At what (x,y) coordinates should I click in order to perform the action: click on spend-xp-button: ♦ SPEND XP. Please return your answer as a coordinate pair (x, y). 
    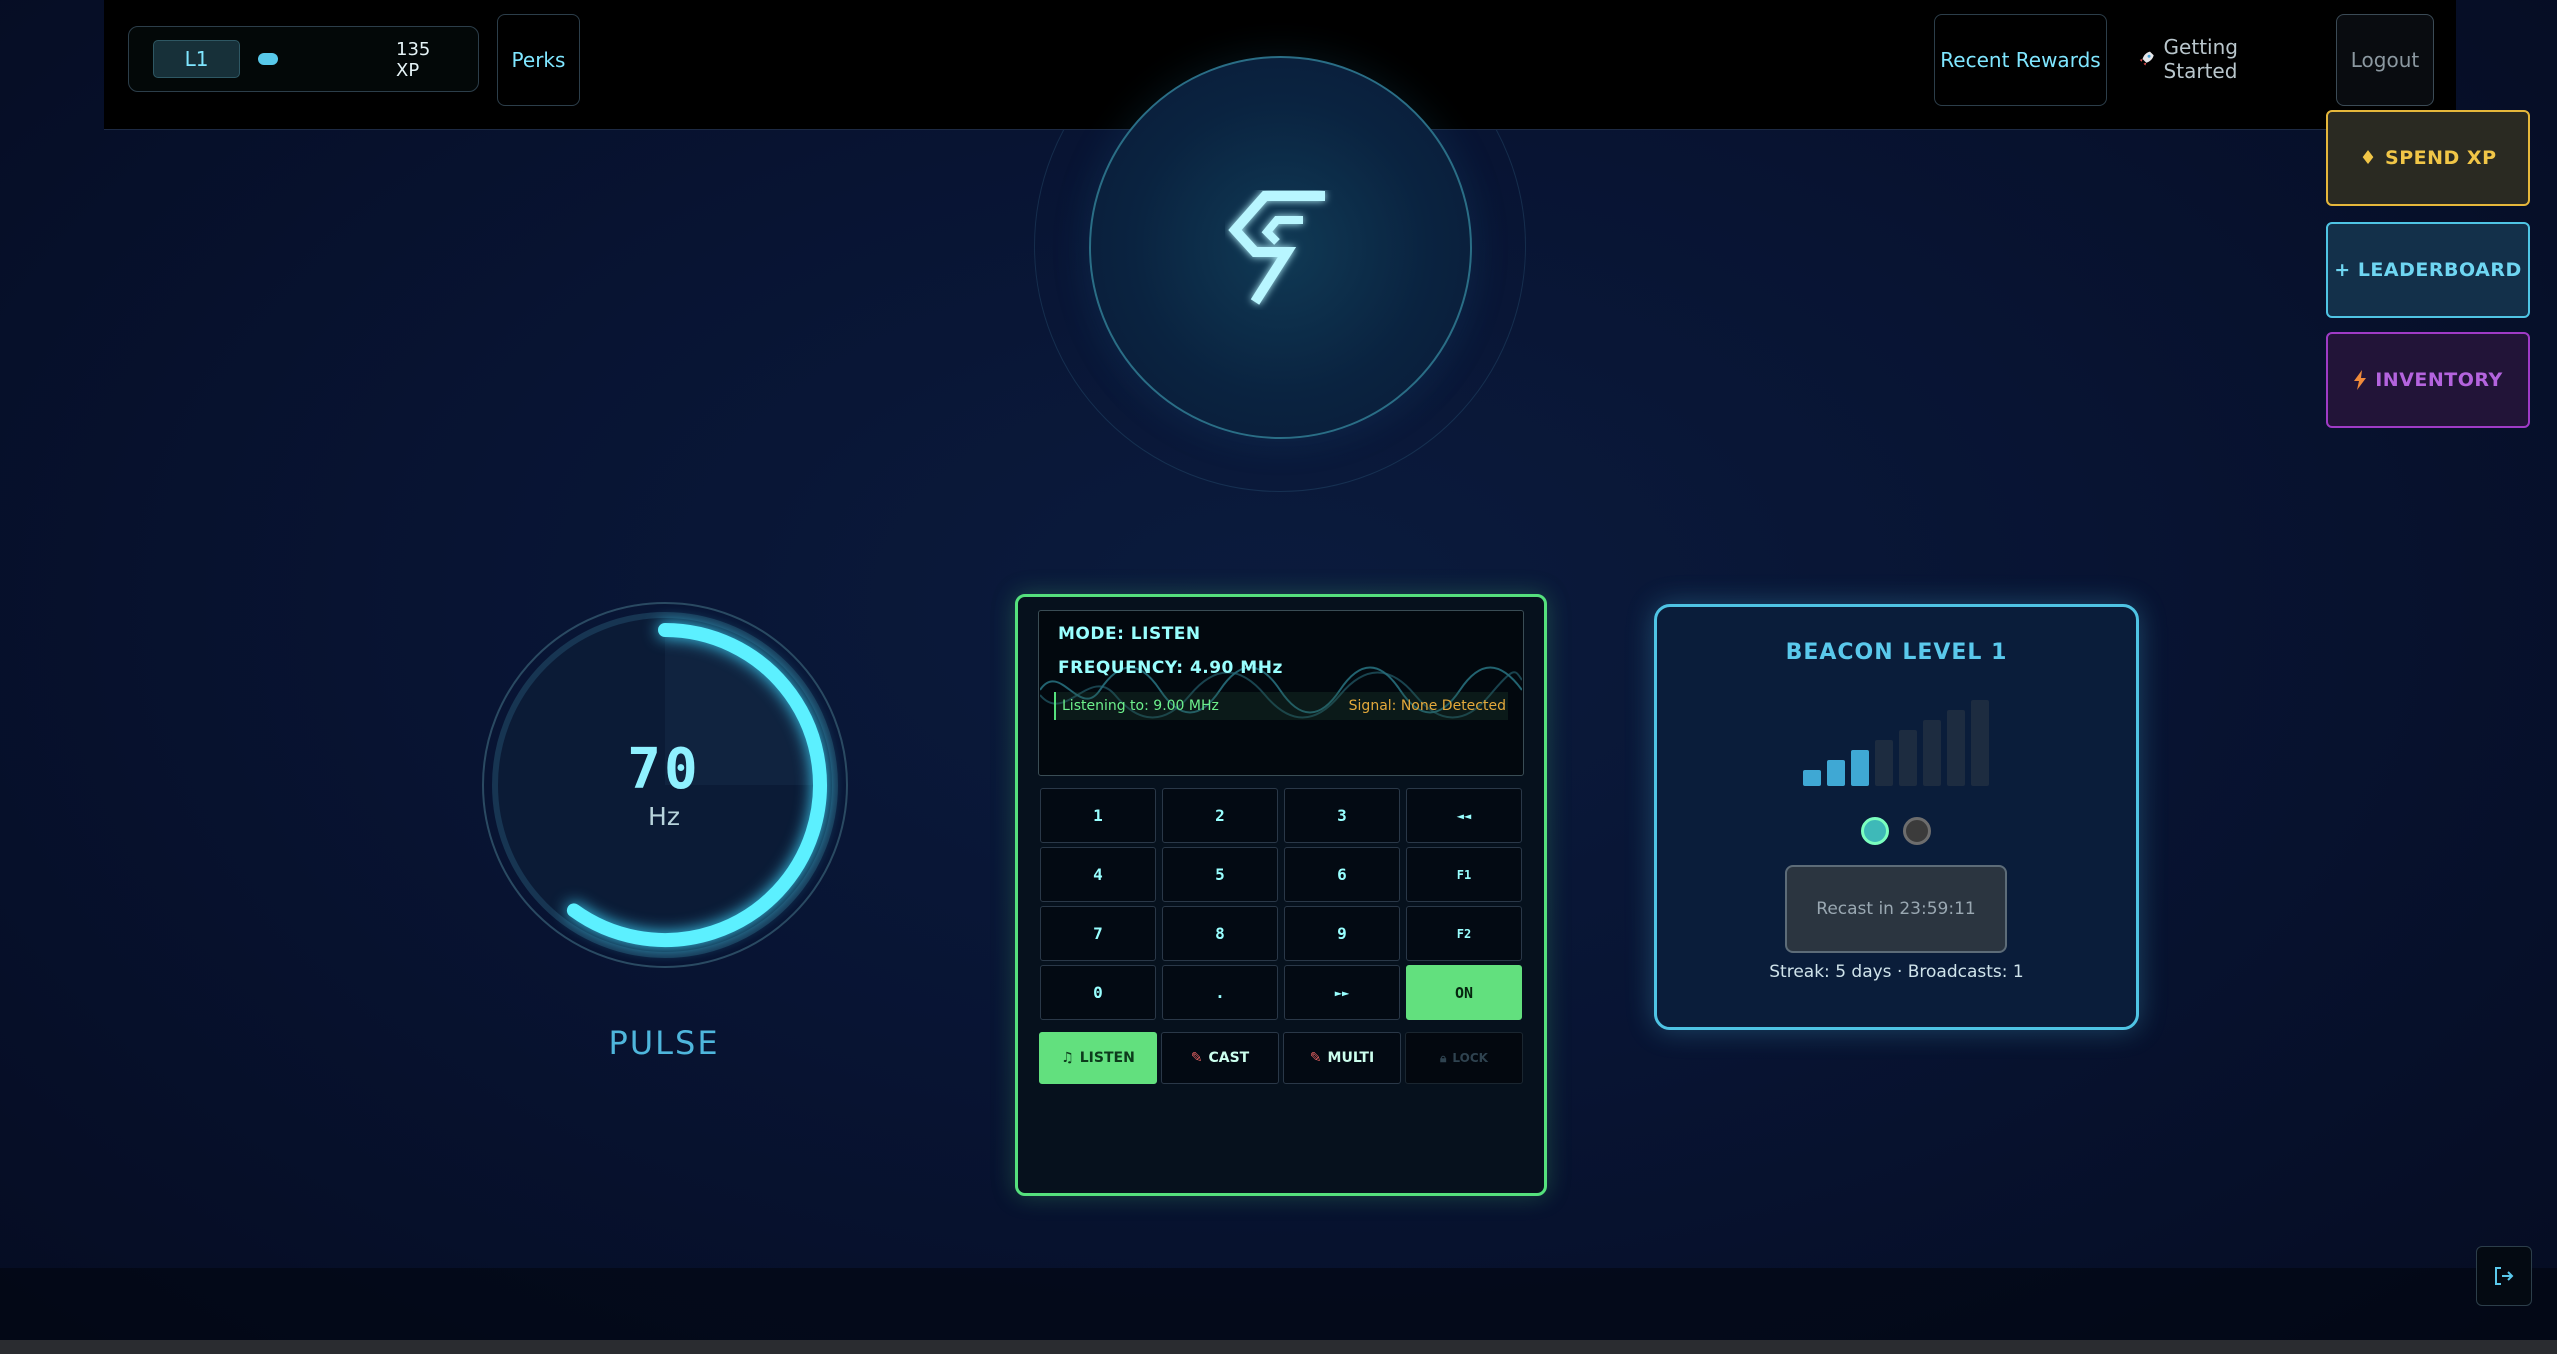
    Looking at the image, I should click on (2428, 158).